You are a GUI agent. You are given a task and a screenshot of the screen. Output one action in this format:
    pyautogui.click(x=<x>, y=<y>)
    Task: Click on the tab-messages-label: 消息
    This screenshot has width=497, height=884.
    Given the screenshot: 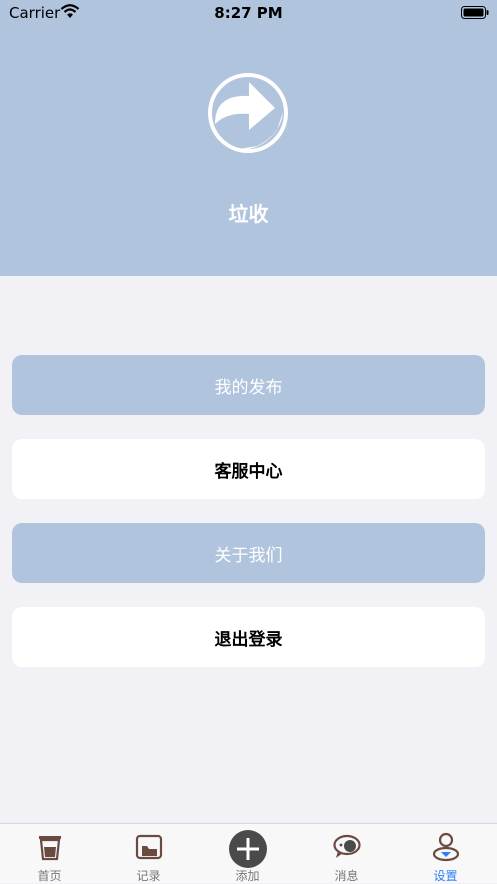 What is the action you would take?
    pyautogui.click(x=346, y=876)
    